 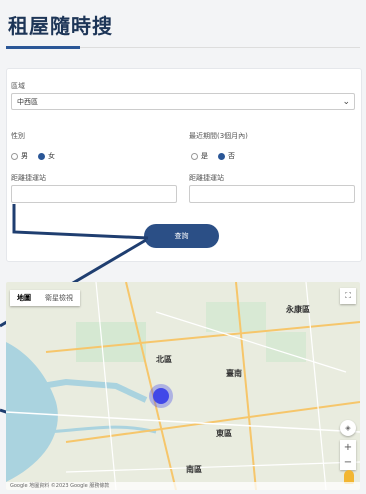 What do you see at coordinates (348, 428) in the screenshot?
I see `compass-icon: ◈` at bounding box center [348, 428].